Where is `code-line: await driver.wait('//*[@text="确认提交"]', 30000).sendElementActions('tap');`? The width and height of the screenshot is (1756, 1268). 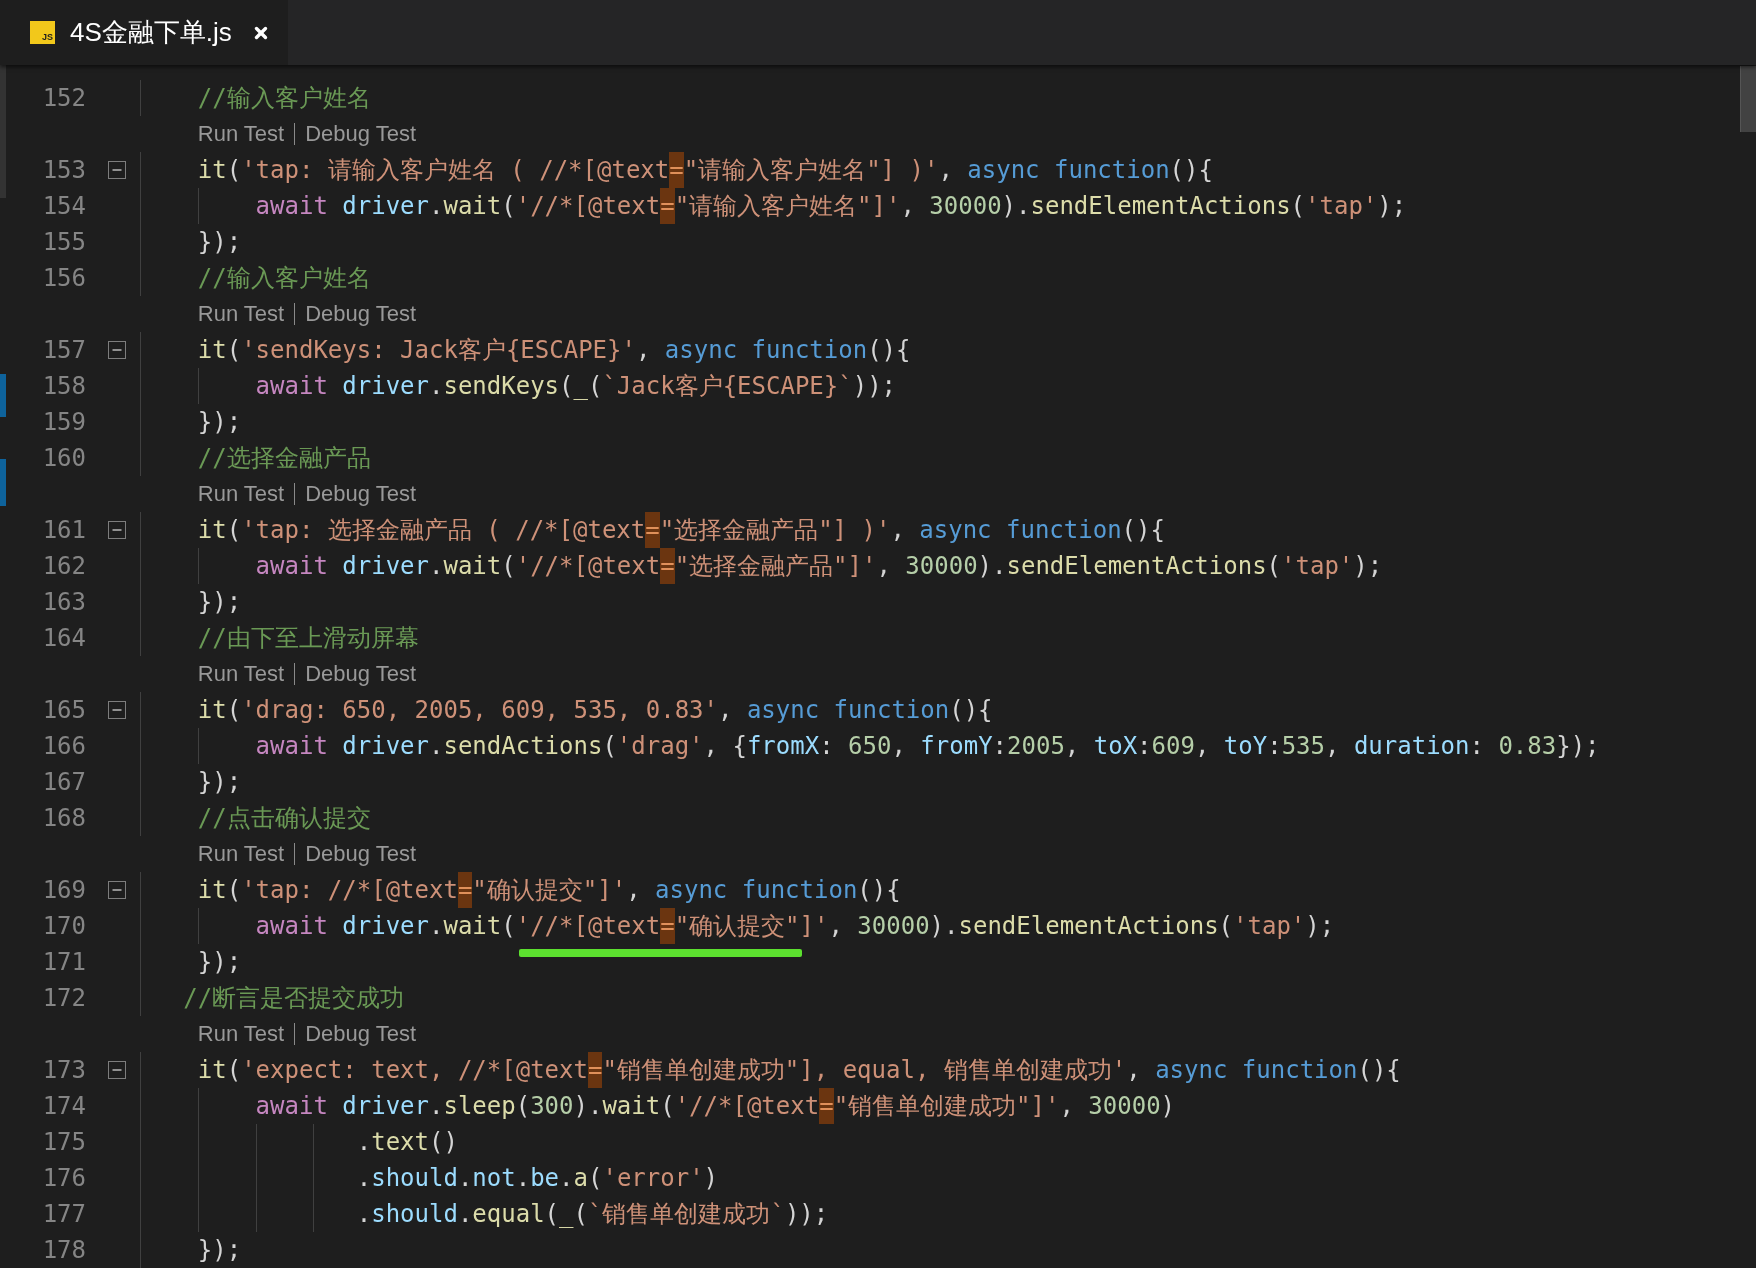 code-line: await driver.wait('//*[@text="确认提交"]', 30000).sendElementActions('tap'); is located at coordinates (795, 926).